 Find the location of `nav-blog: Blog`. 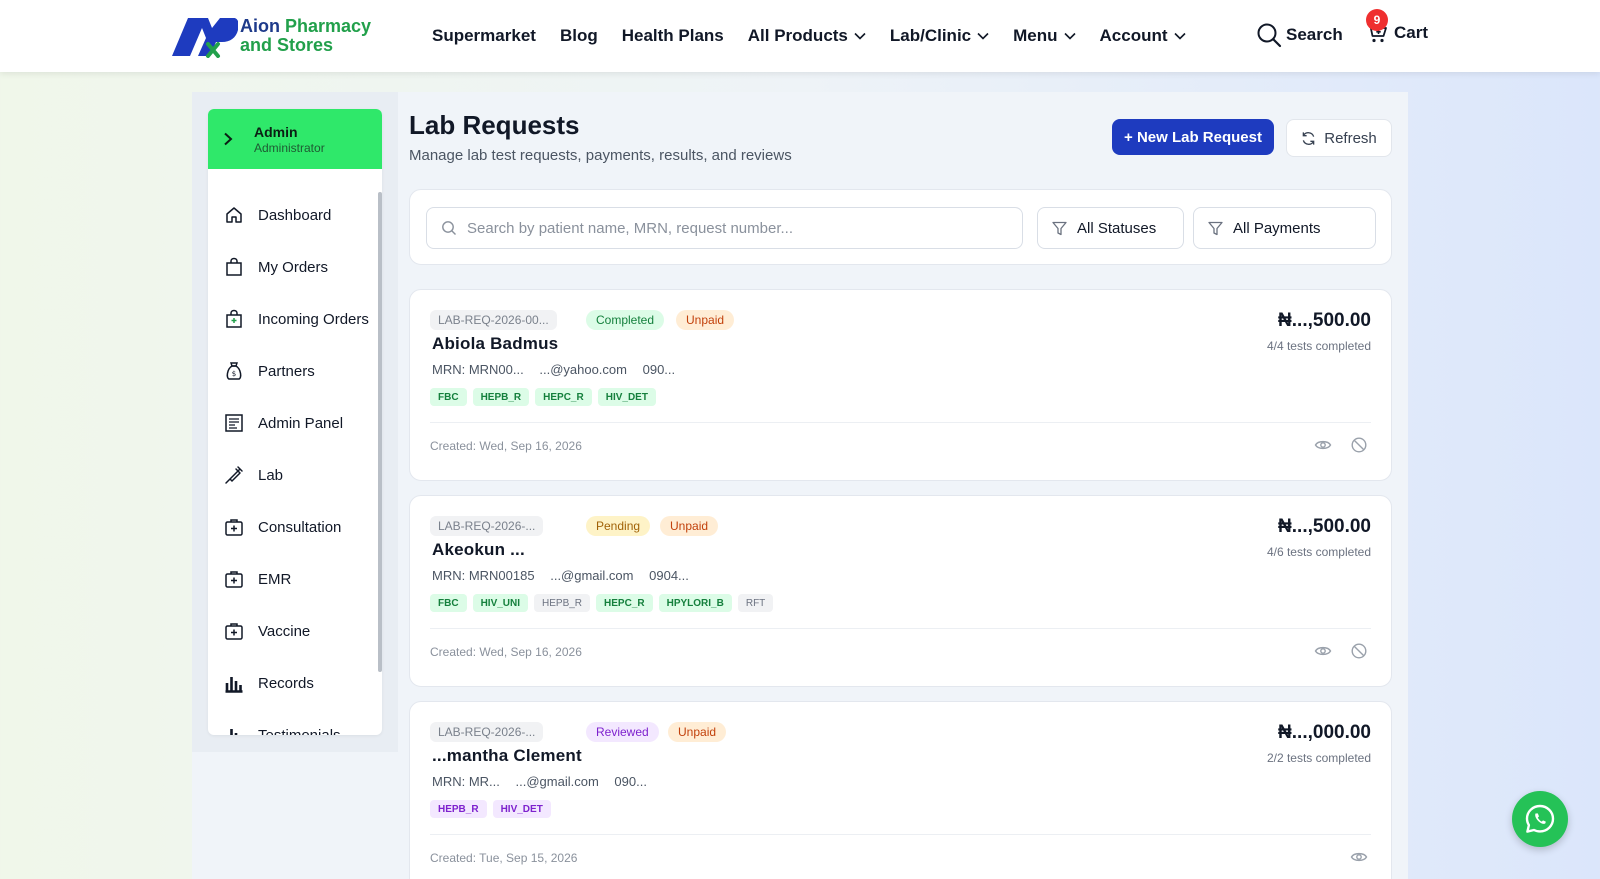

nav-blog: Blog is located at coordinates (579, 36).